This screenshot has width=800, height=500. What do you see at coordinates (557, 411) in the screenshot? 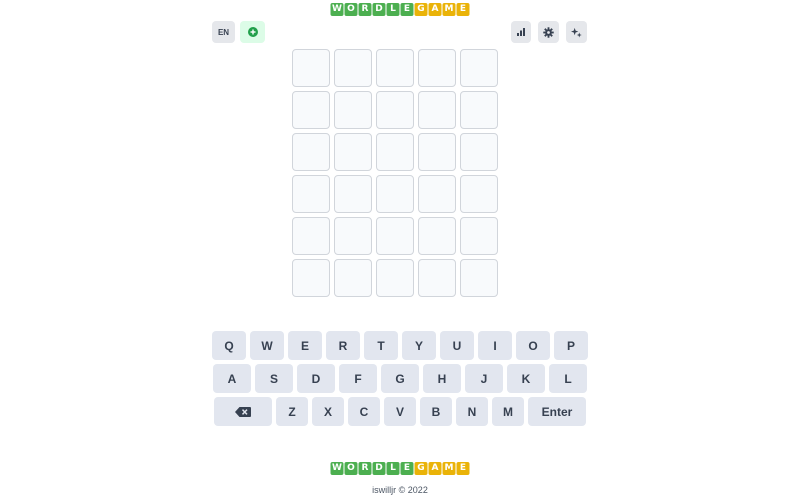
I see `enter-key: Enter` at bounding box center [557, 411].